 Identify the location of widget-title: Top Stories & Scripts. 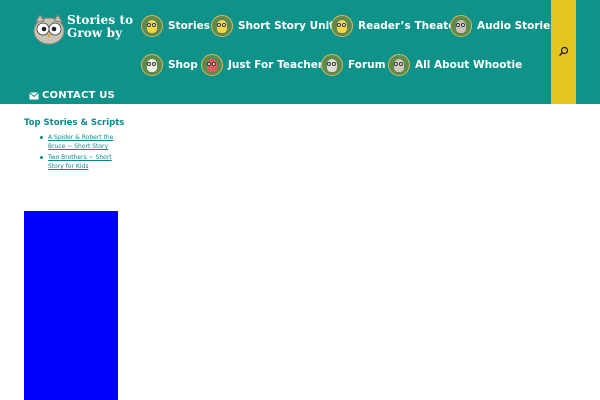
(74, 123).